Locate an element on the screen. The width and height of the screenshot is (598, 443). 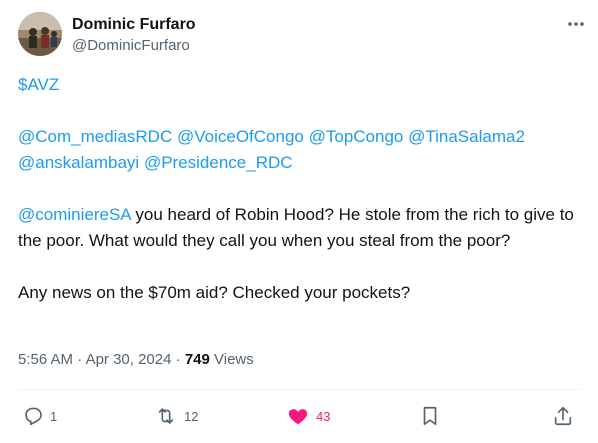
heart-icon is located at coordinates (298, 417).